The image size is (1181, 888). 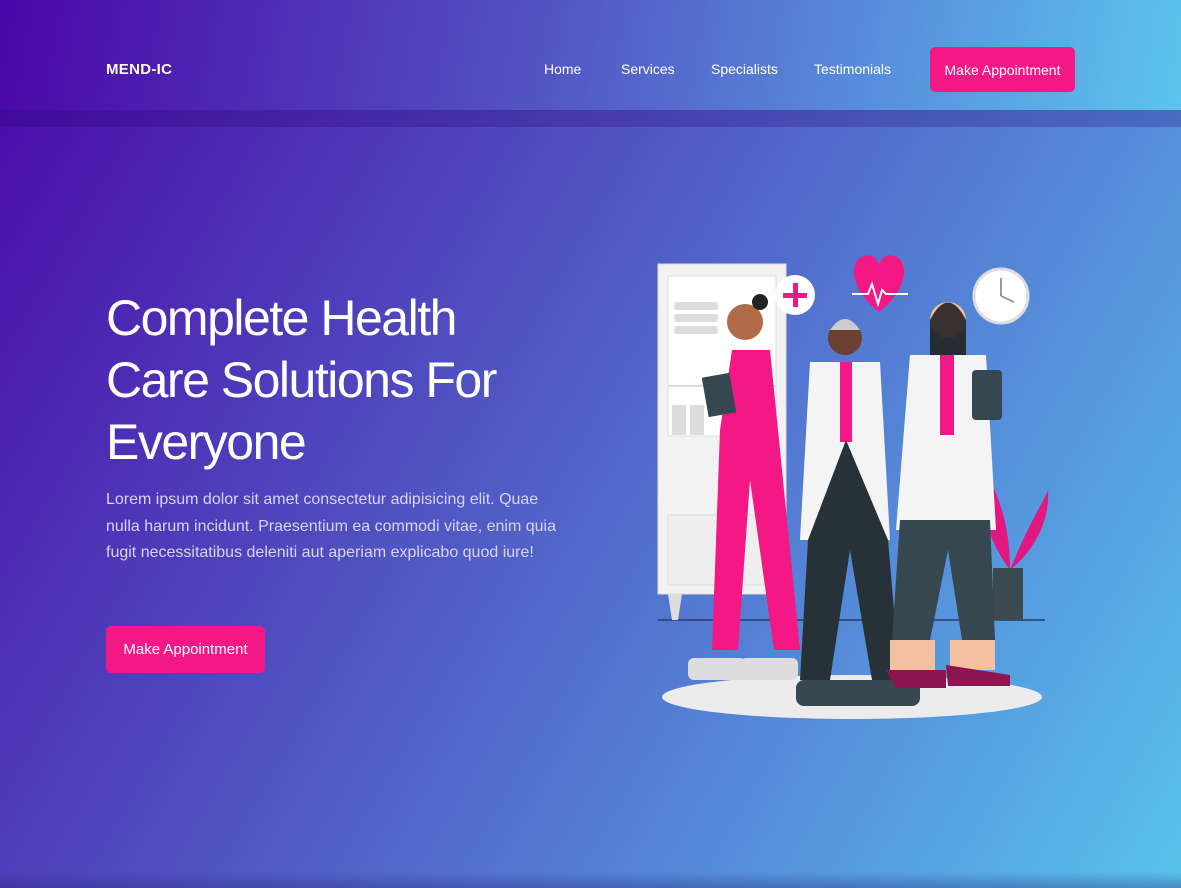 I want to click on nav-testimonials: Testimonials, so click(x=852, y=69).